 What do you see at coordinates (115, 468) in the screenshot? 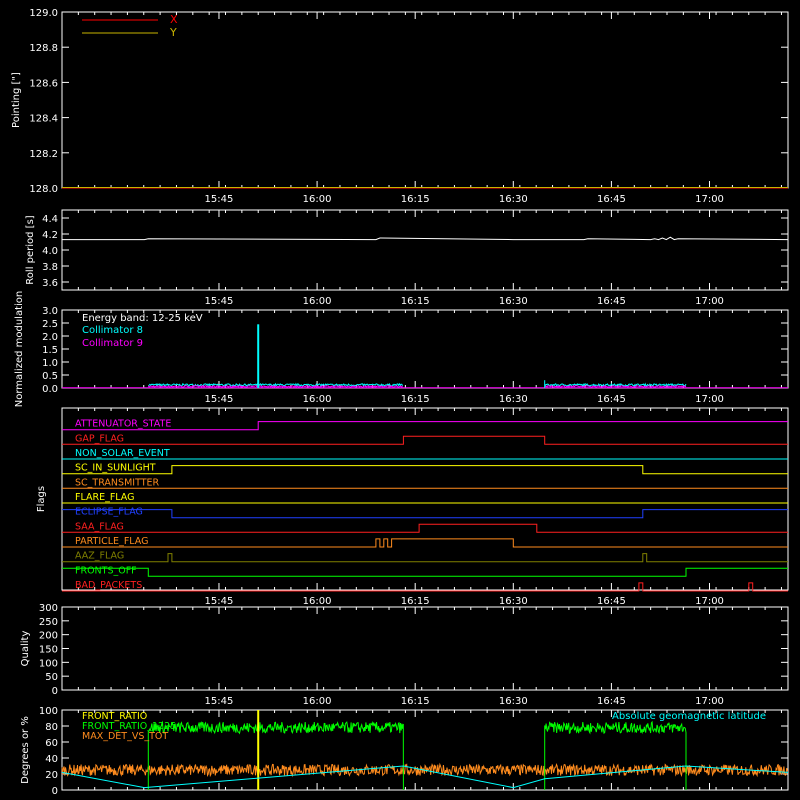
I see `flag-label: SC_IN_SUNLIGHT` at bounding box center [115, 468].